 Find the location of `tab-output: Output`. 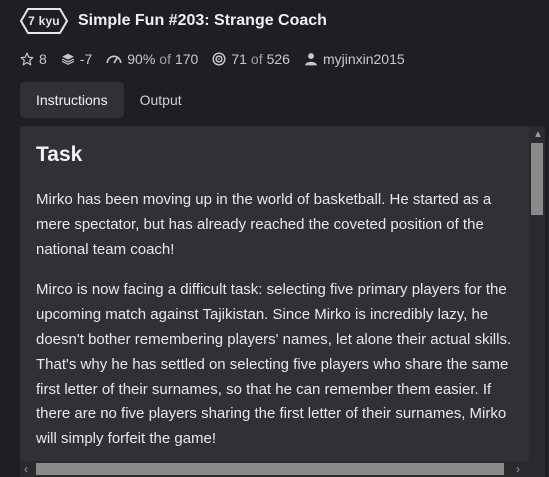

tab-output: Output is located at coordinates (161, 100).